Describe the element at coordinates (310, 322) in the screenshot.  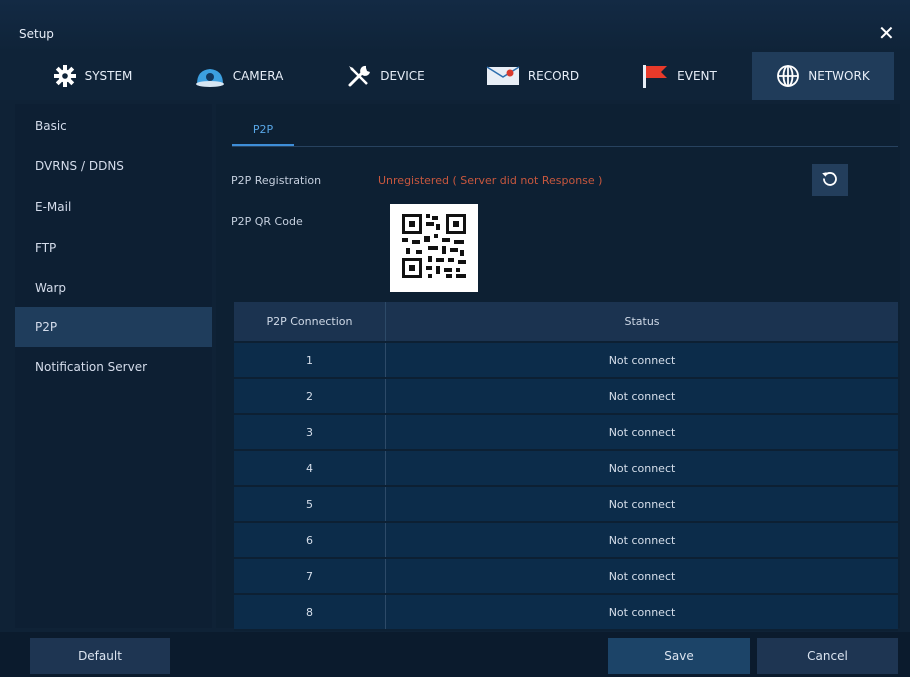
I see `column-header-connection: P2P Connection` at that location.